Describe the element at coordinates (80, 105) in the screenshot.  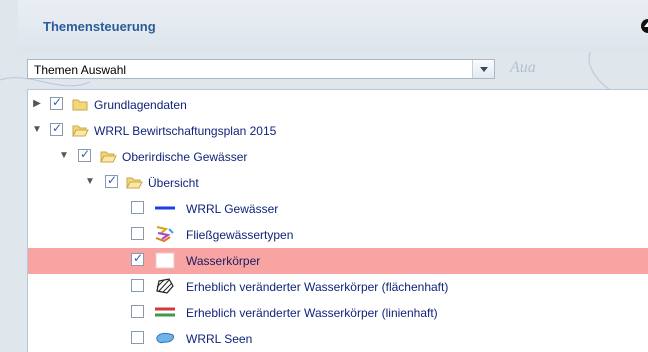
I see `folder-icon` at that location.